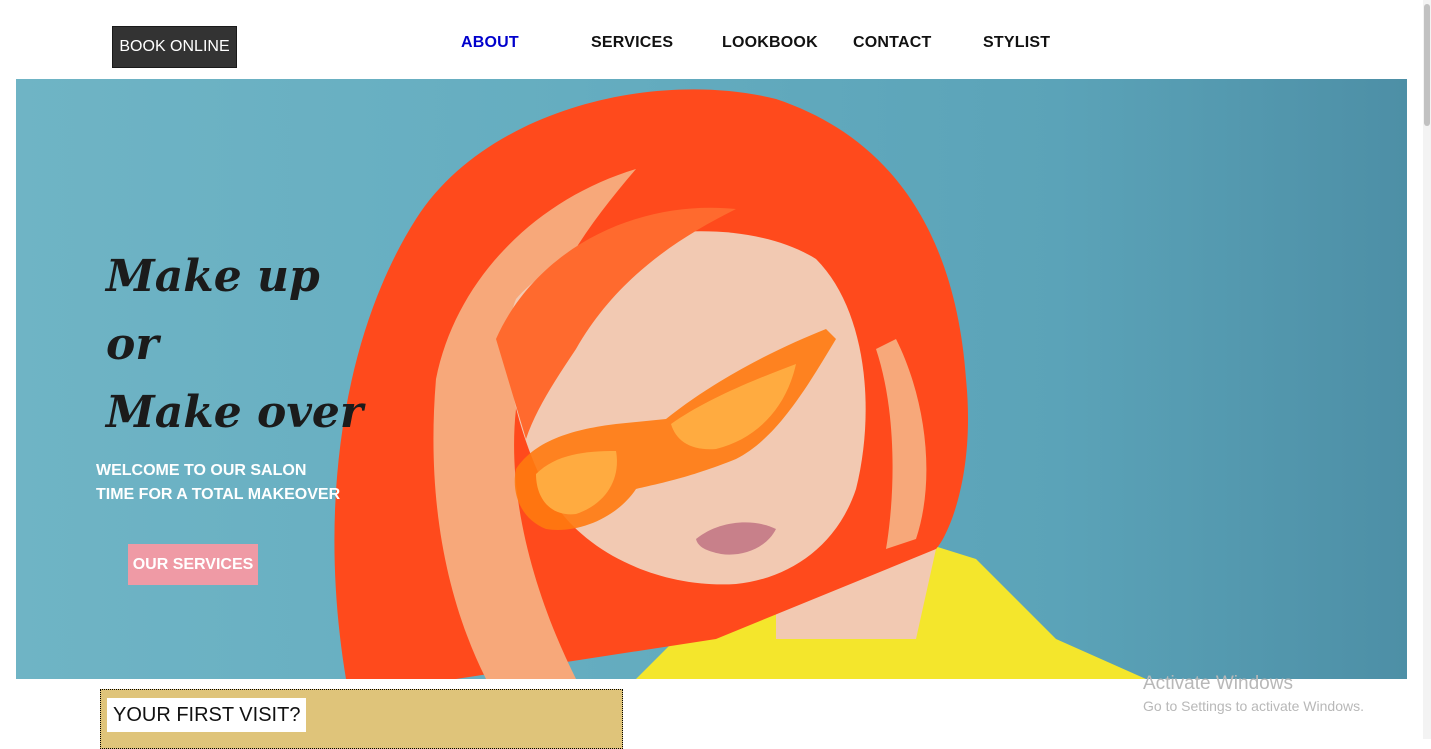 This screenshot has width=1431, height=749. What do you see at coordinates (132, 344) in the screenshot?
I see `headline-line-2: or` at bounding box center [132, 344].